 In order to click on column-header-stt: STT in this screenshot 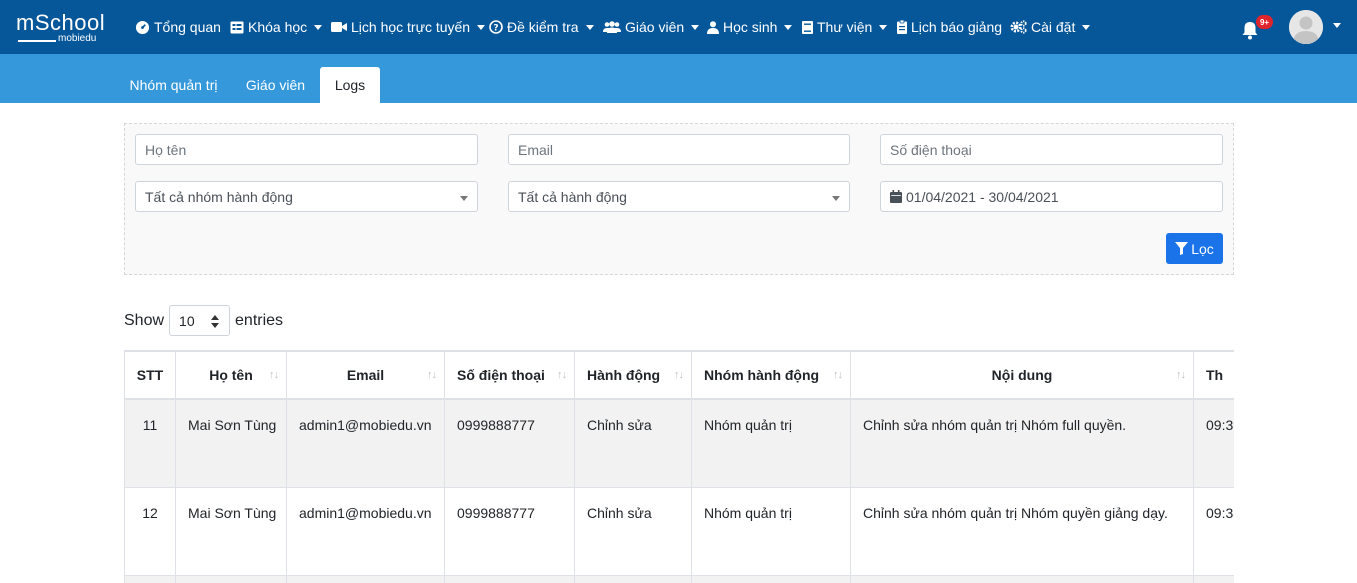, I will do `click(150, 375)`.